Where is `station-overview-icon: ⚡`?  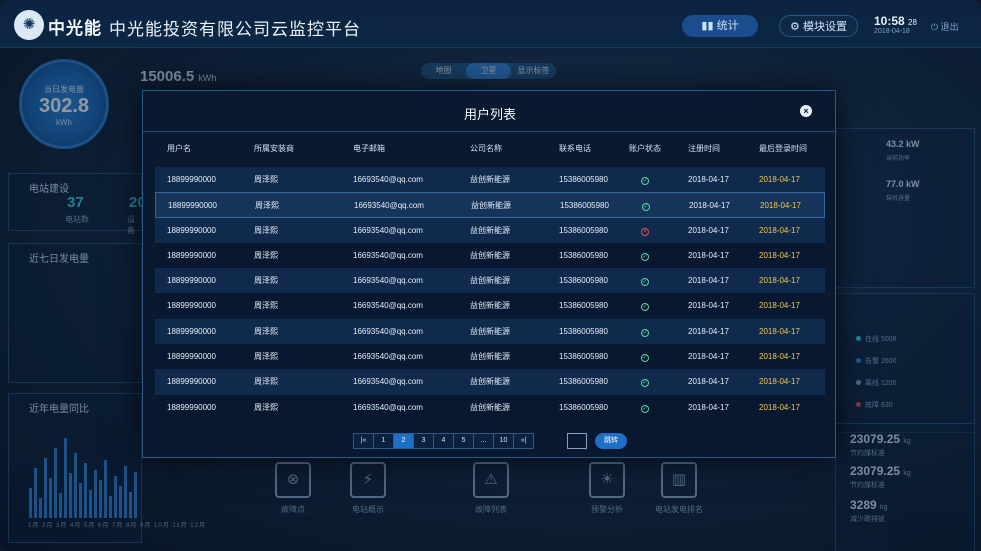 station-overview-icon: ⚡ is located at coordinates (368, 480).